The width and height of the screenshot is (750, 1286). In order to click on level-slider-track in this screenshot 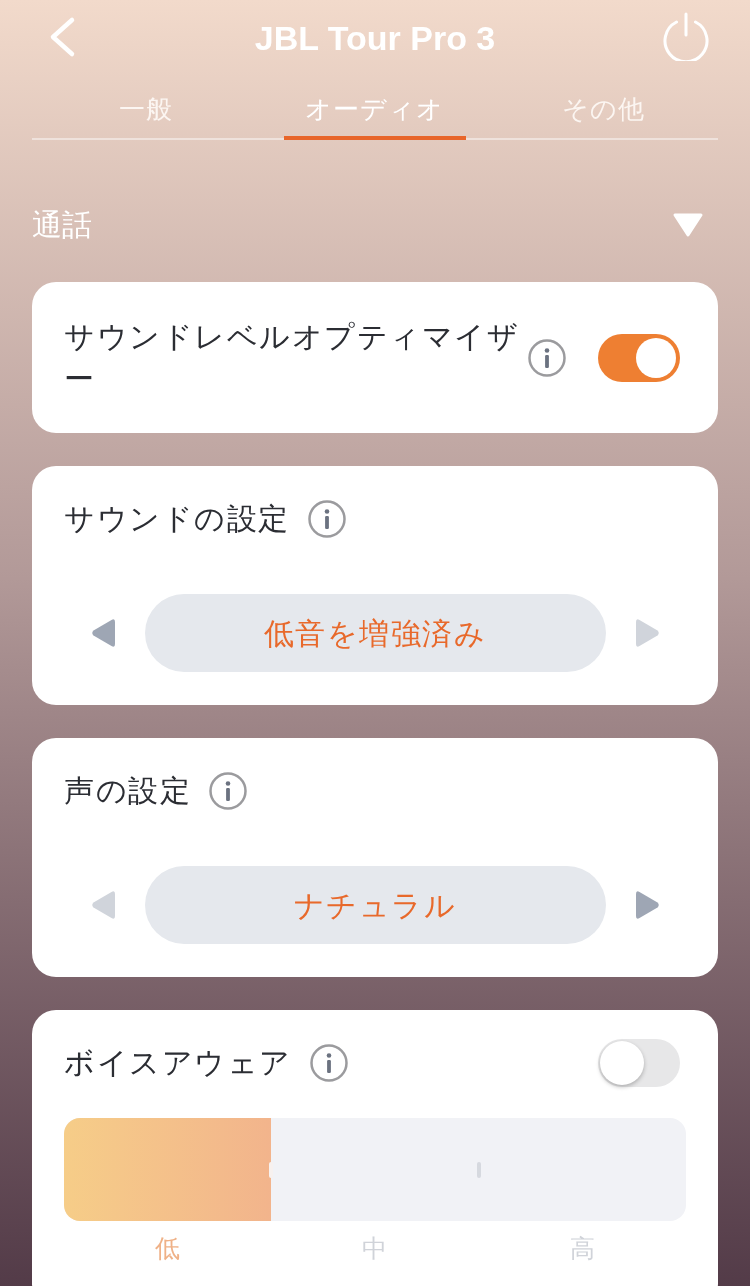, I will do `click(375, 1169)`.